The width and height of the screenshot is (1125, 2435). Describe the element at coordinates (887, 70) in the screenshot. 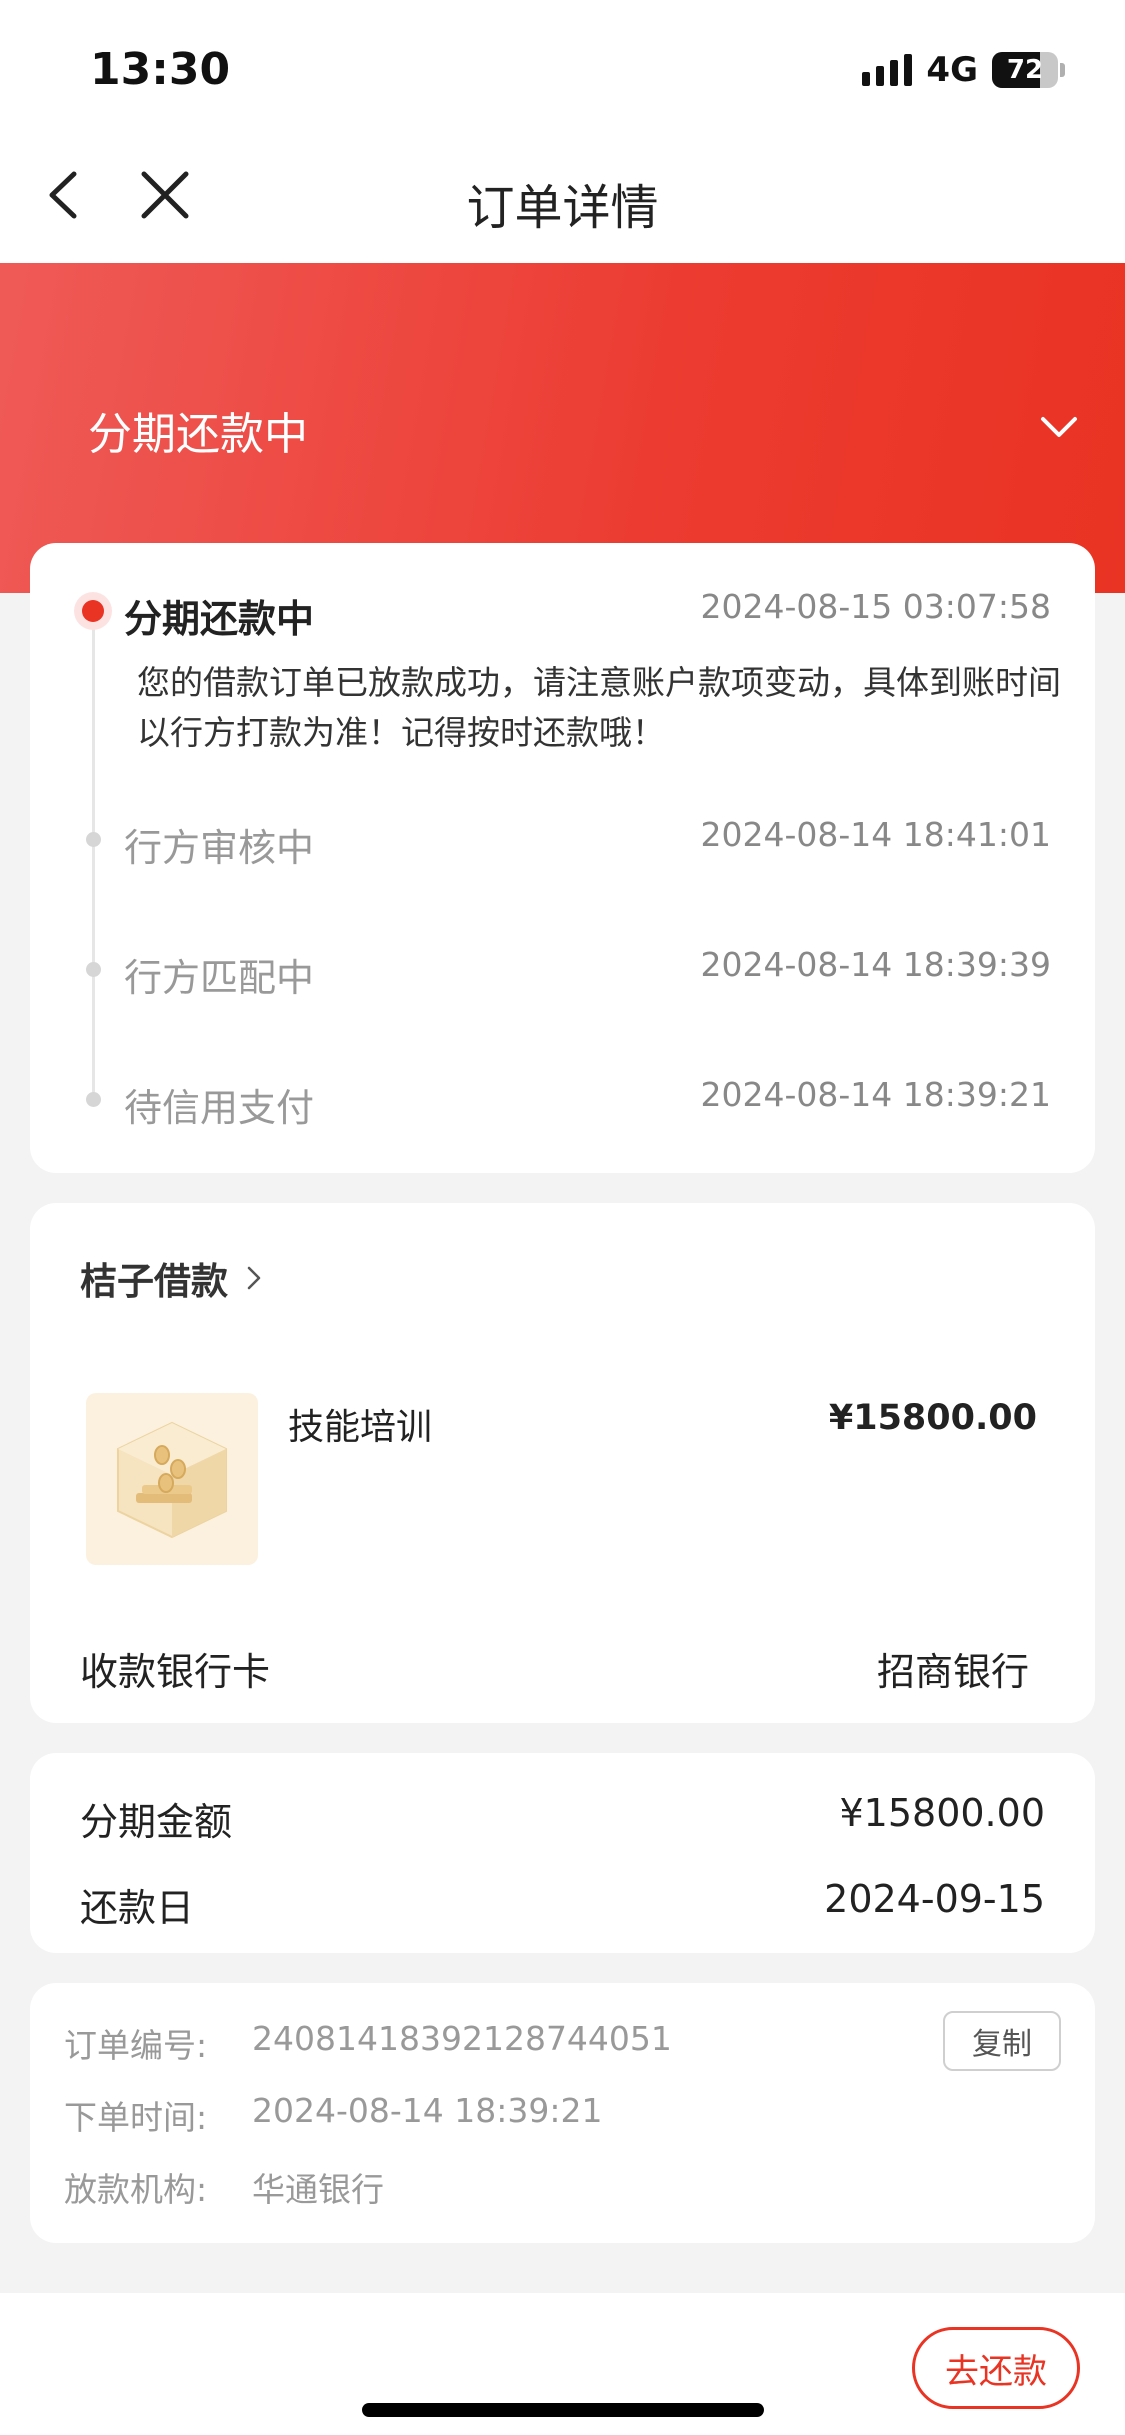

I see `signal-icon` at that location.